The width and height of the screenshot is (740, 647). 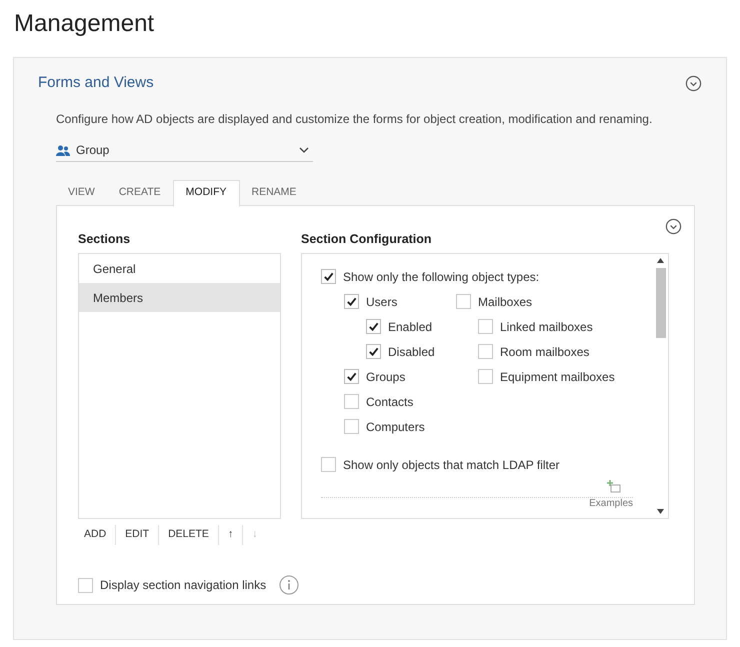 I want to click on toolbar-button: ADD, so click(x=97, y=535).